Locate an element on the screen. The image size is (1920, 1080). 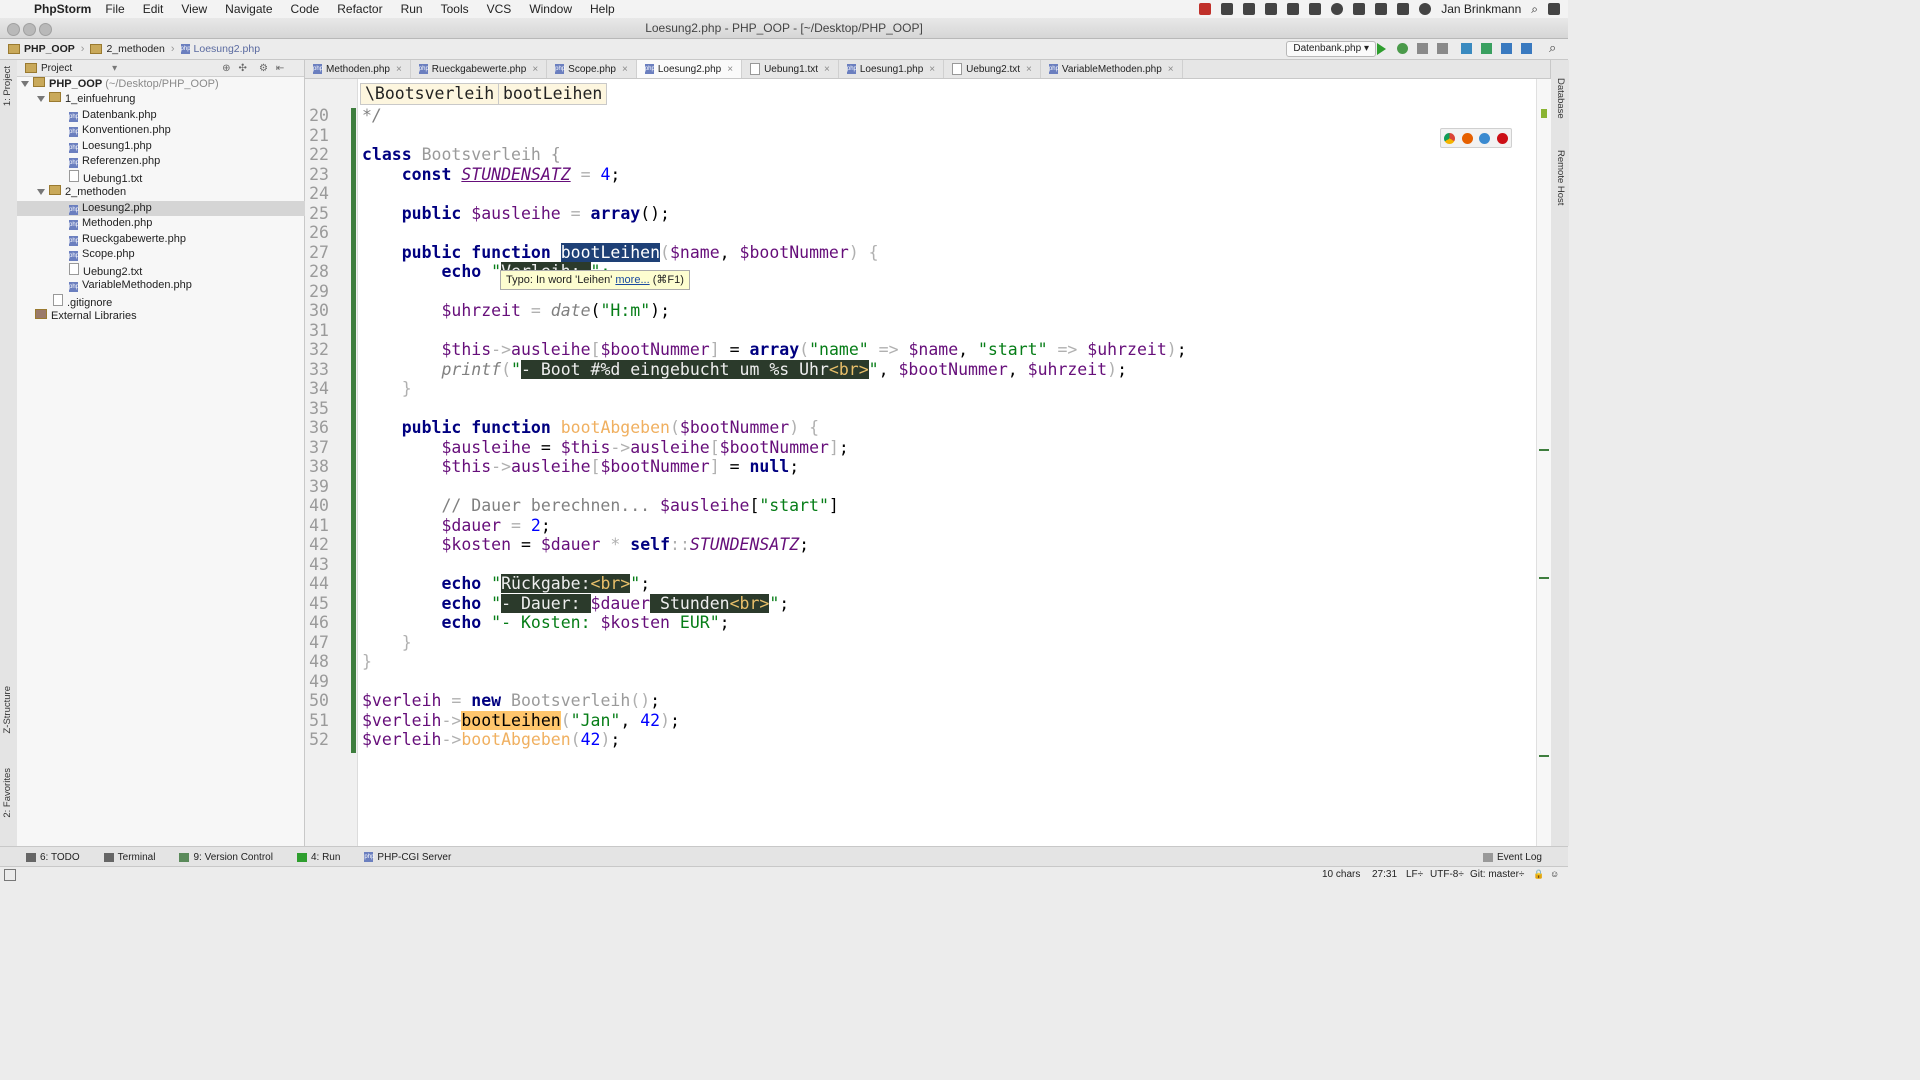
tree-folder-einfuehrung: 1_einfuehrung is located at coordinates (170, 99).